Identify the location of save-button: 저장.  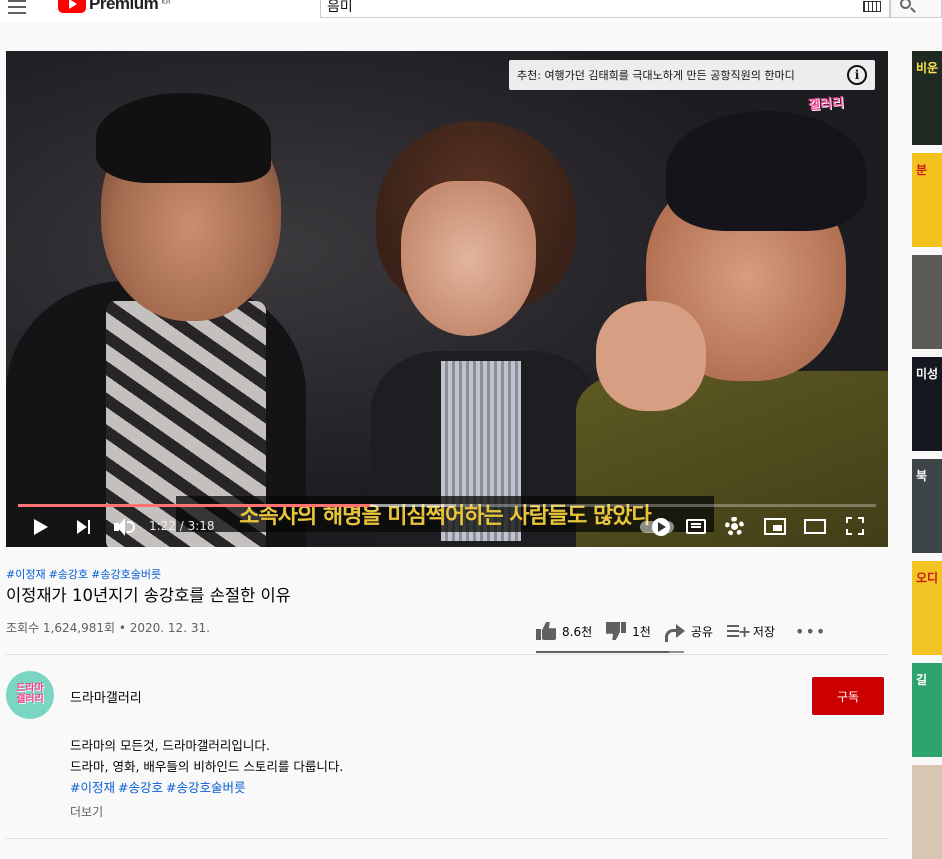
(750, 631).